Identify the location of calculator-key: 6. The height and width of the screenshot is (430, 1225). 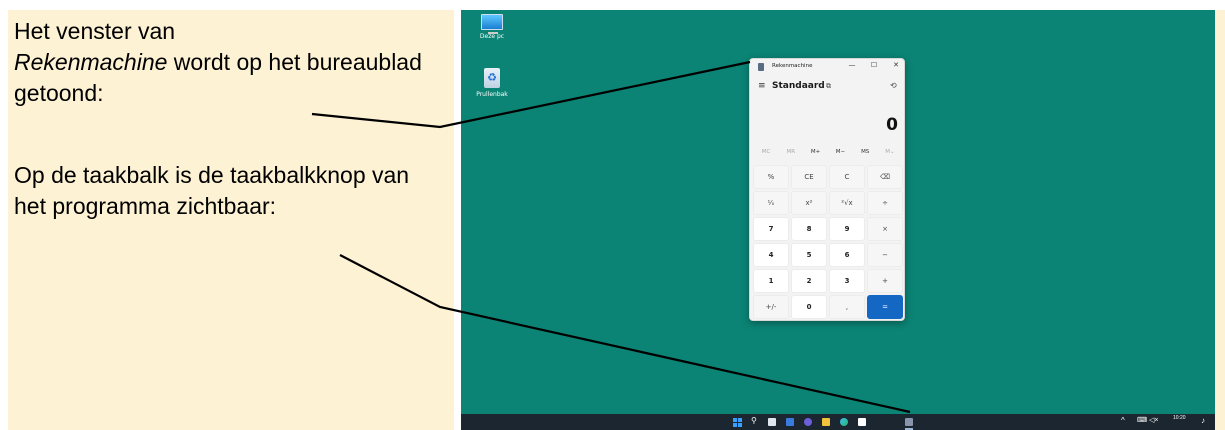
(847, 255).